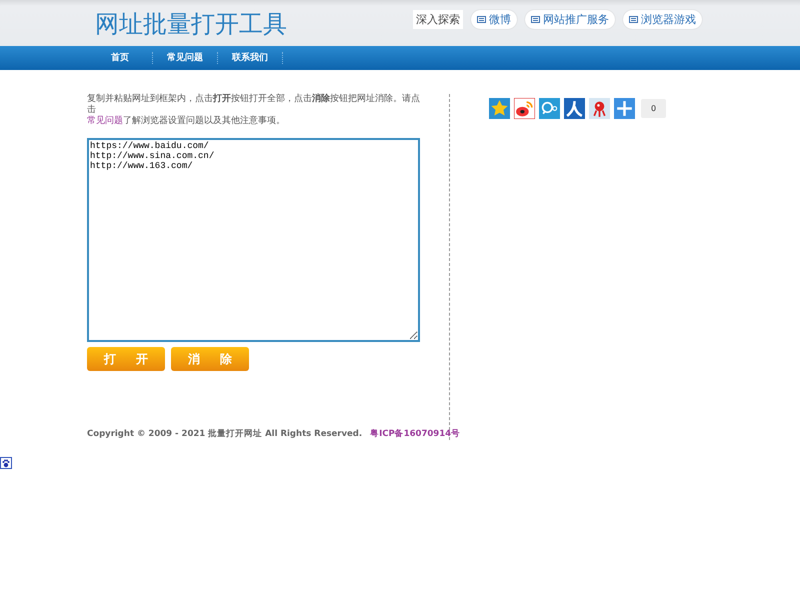 Image resolution: width=800 pixels, height=600 pixels. What do you see at coordinates (254, 110) in the screenshot?
I see `instructions-text: 复制并粘贴网址到框架内，点击打开按钮打开全部，点击消除按钮把网址消除。请点击 常见问题了解浏览器设置问题以及其他注意事项。` at bounding box center [254, 110].